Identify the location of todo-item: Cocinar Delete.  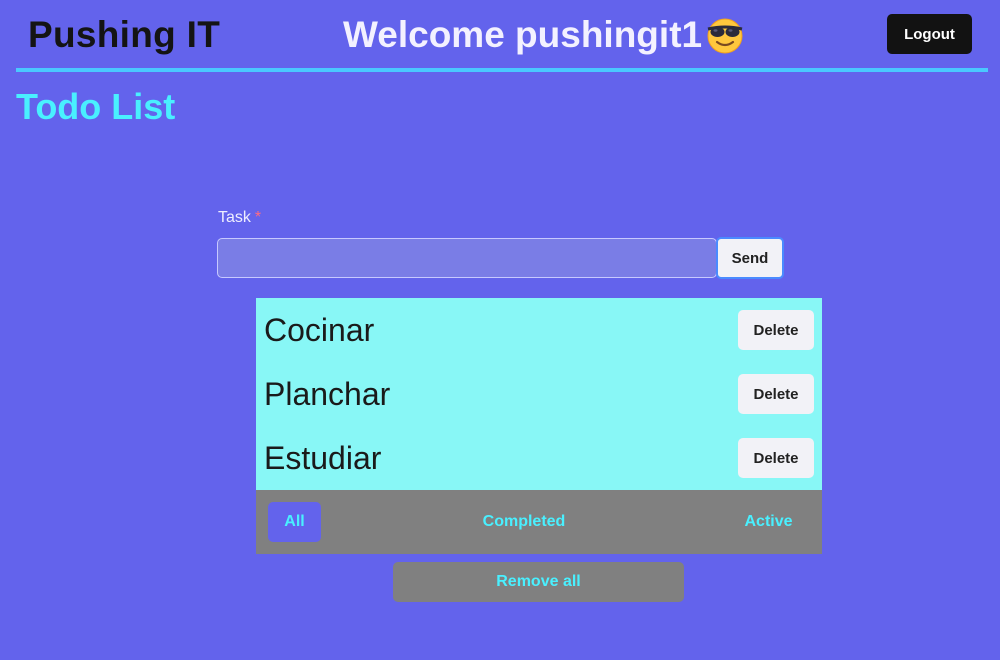
(539, 330).